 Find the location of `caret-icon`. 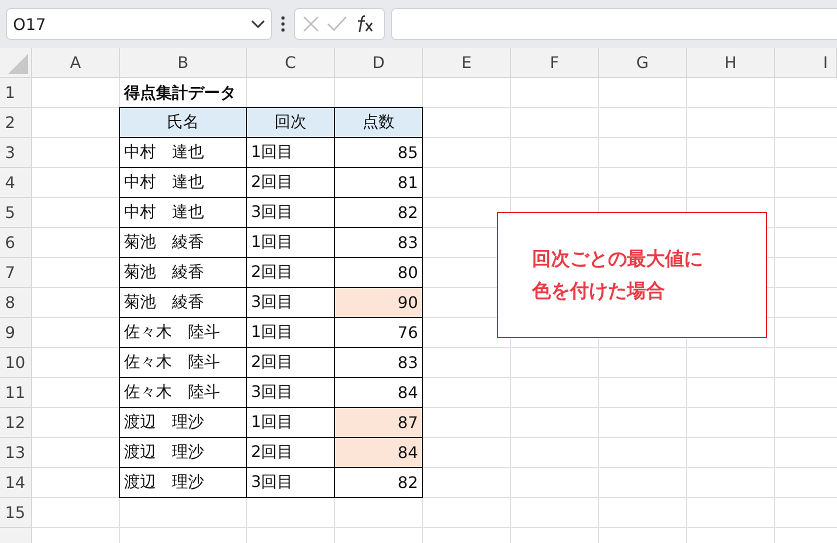

caret-icon is located at coordinates (258, 24).